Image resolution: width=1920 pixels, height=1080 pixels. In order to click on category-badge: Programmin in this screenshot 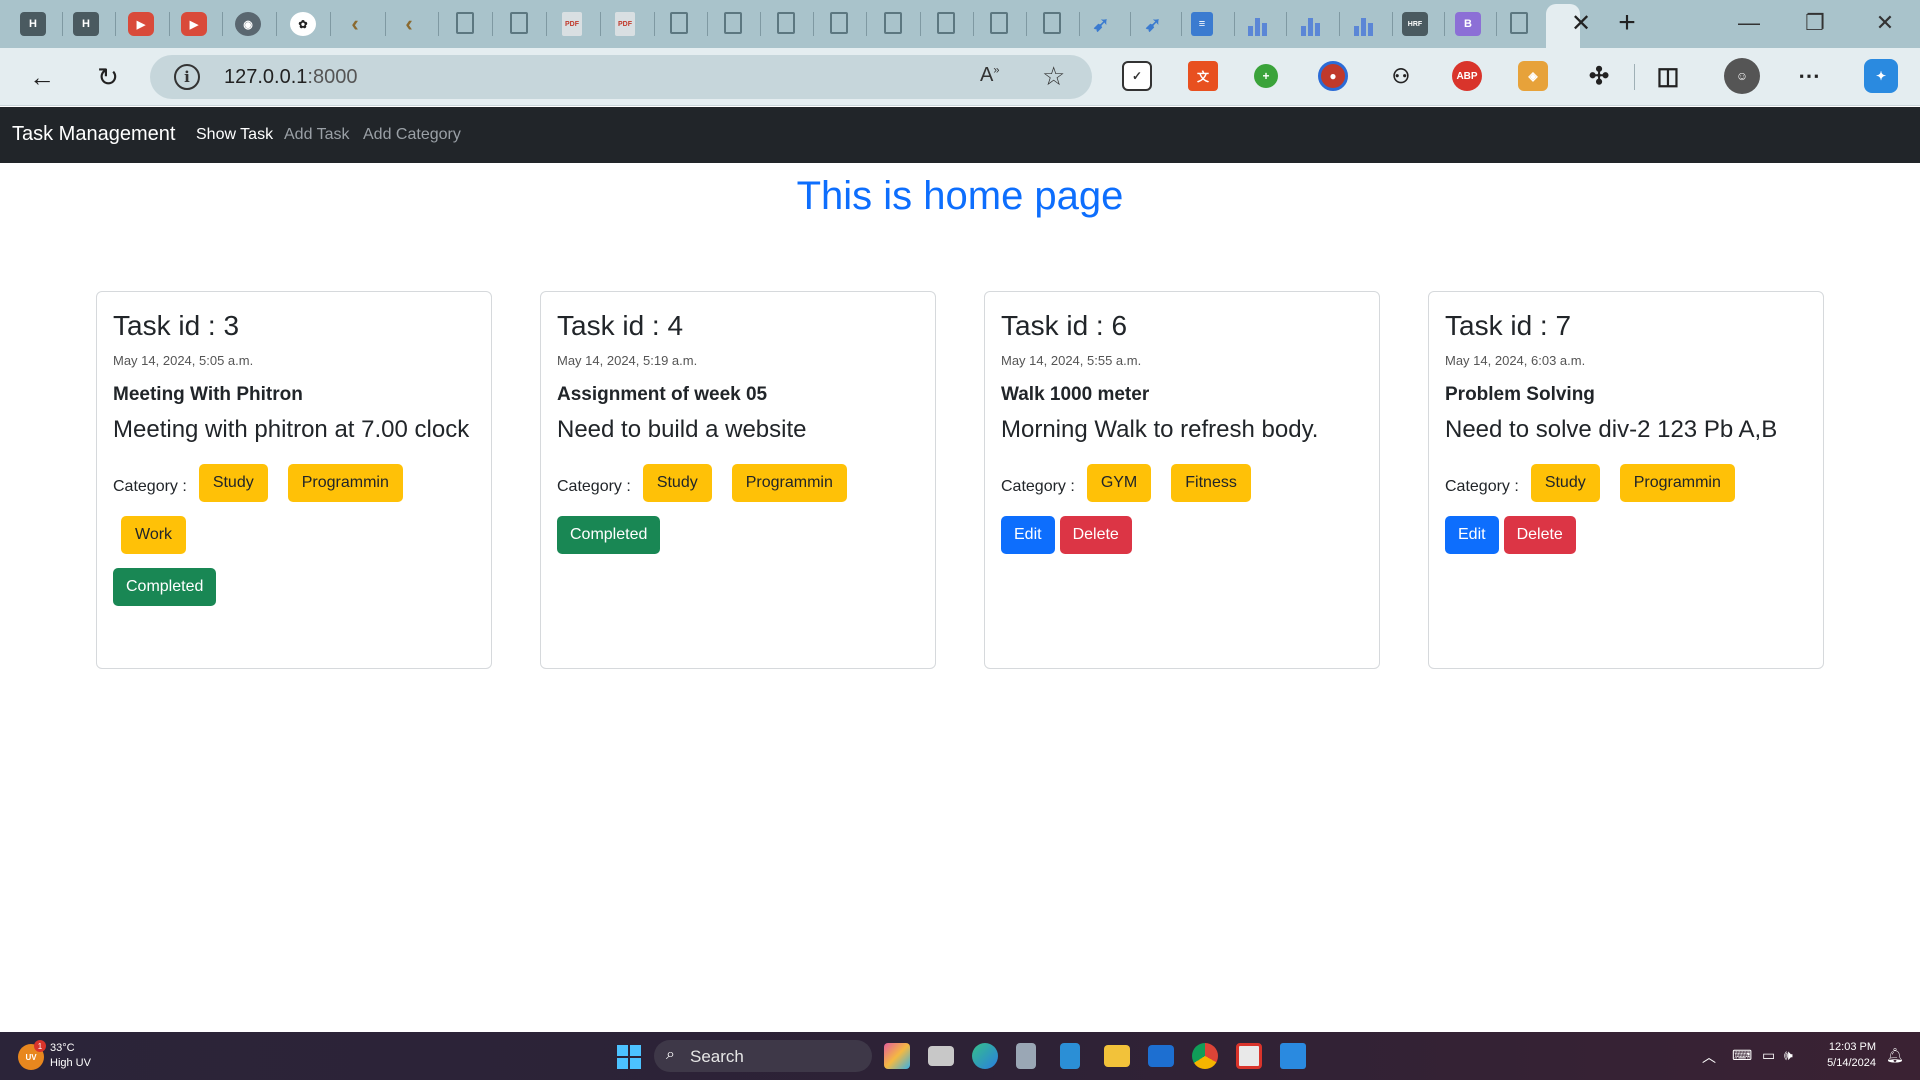, I will do `click(789, 483)`.